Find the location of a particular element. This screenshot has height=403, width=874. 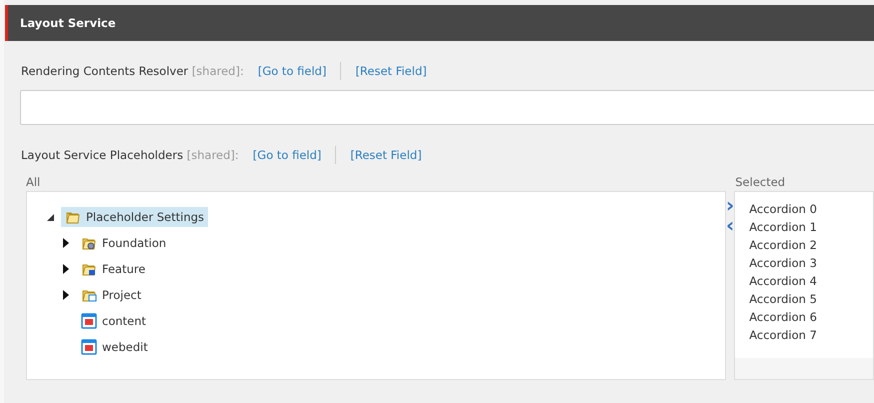

tree-item: Foundation is located at coordinates (123, 243).